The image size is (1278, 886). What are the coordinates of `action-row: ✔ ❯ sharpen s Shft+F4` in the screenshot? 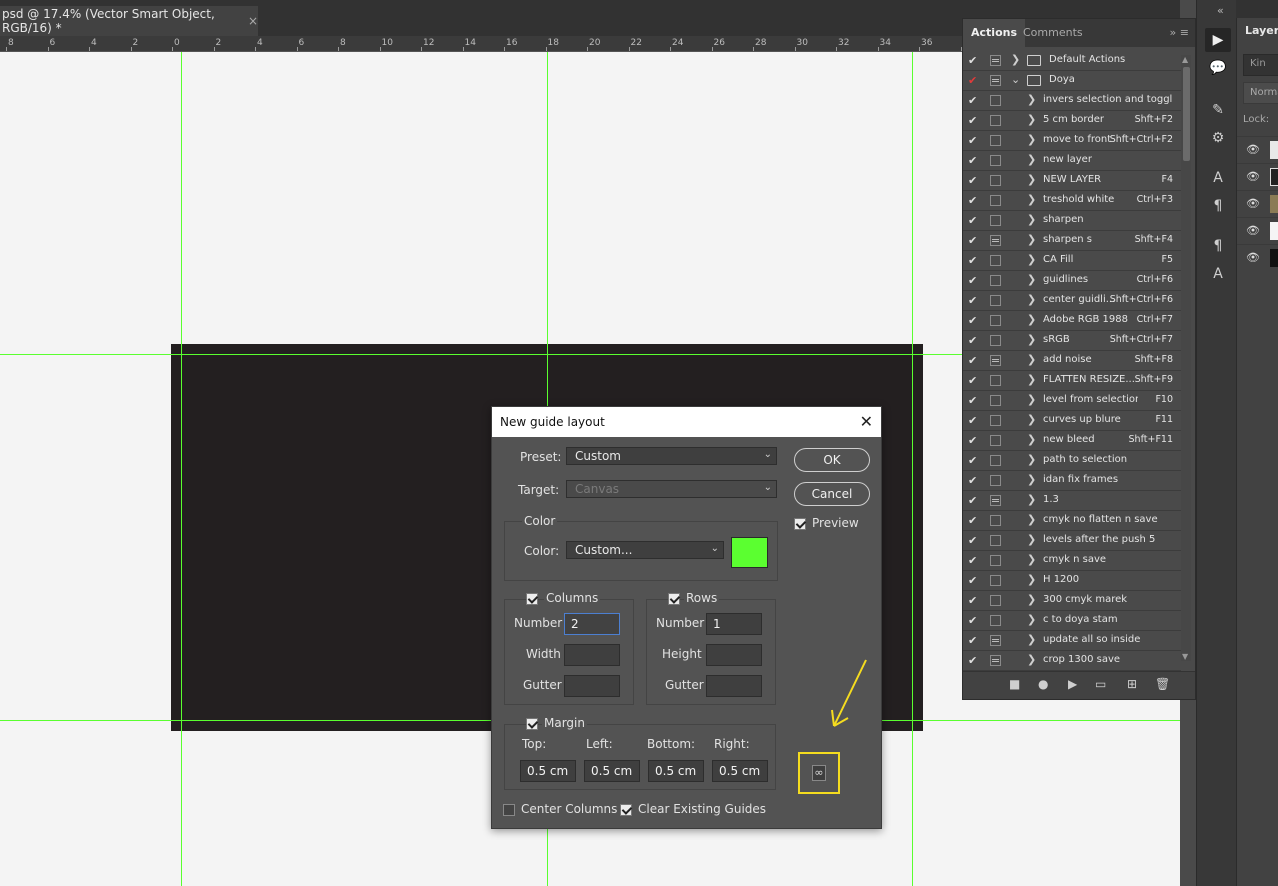 It's located at (1072, 241).